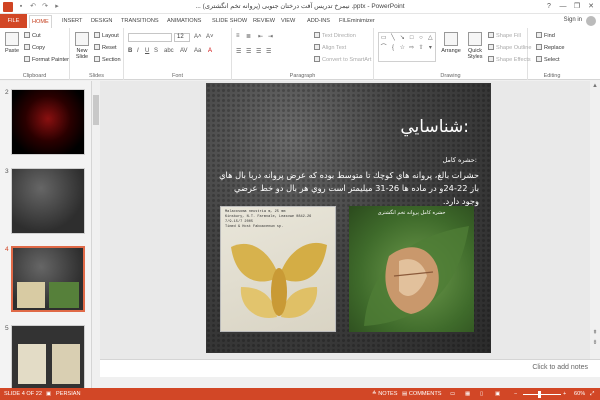  What do you see at coordinates (105, 47) in the screenshot?
I see `reset-button: Reset` at bounding box center [105, 47].